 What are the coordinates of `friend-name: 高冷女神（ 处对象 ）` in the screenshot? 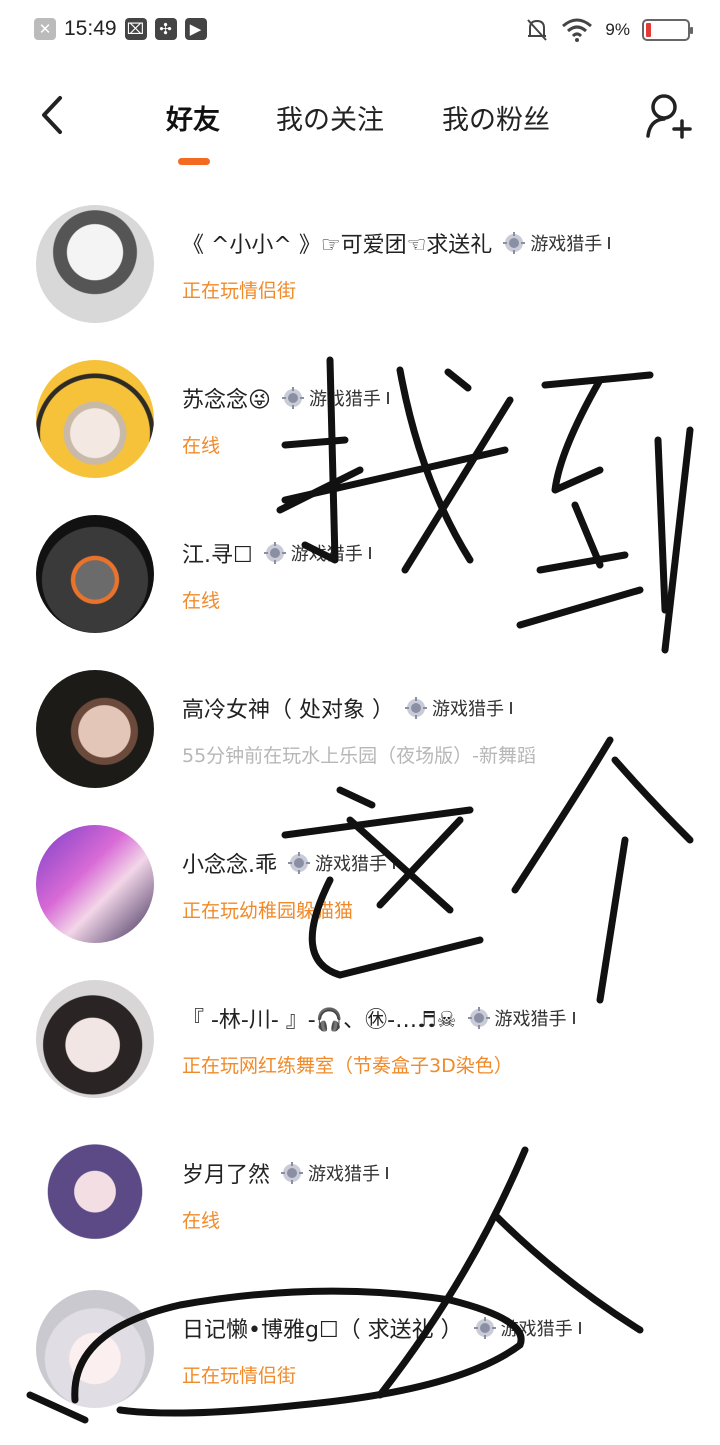 It's located at (288, 710).